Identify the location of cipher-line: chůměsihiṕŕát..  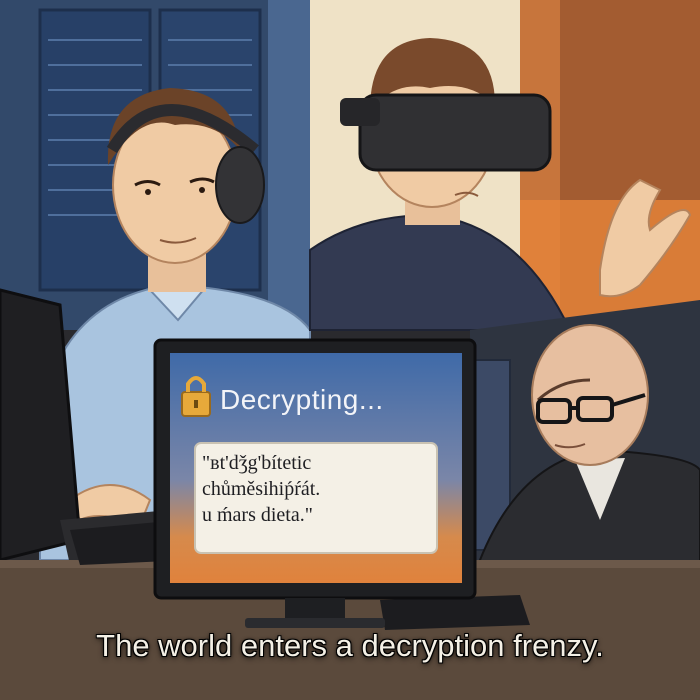
(261, 489).